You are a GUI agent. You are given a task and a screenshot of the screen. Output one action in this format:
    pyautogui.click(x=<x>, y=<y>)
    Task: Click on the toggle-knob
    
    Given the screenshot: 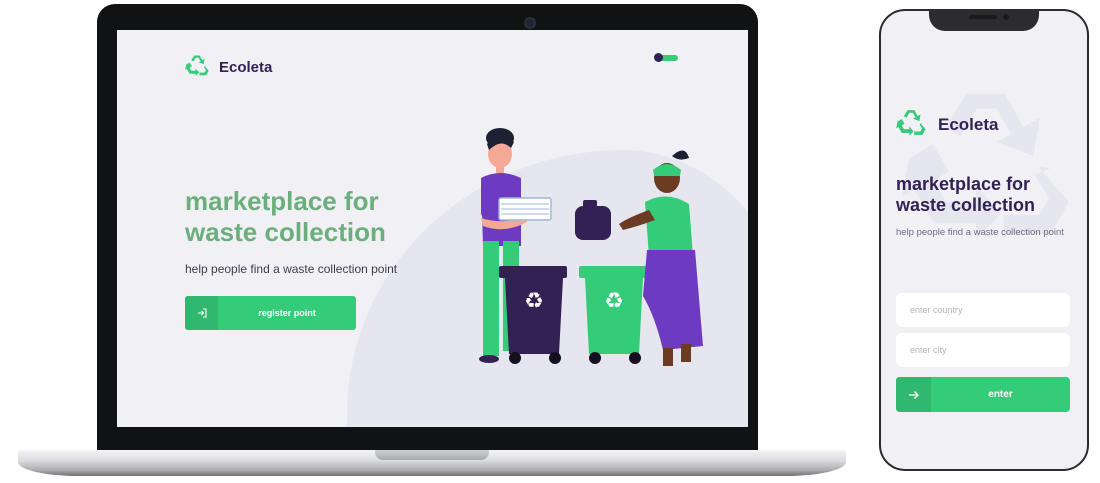 What is the action you would take?
    pyautogui.click(x=658, y=57)
    